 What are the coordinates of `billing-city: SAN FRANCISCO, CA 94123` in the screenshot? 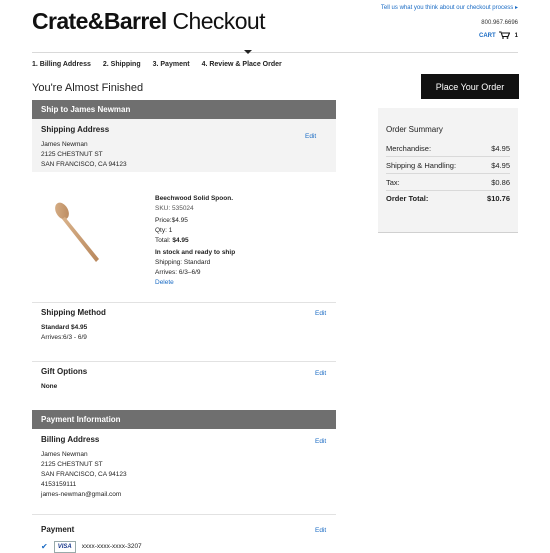 It's located at (84, 474).